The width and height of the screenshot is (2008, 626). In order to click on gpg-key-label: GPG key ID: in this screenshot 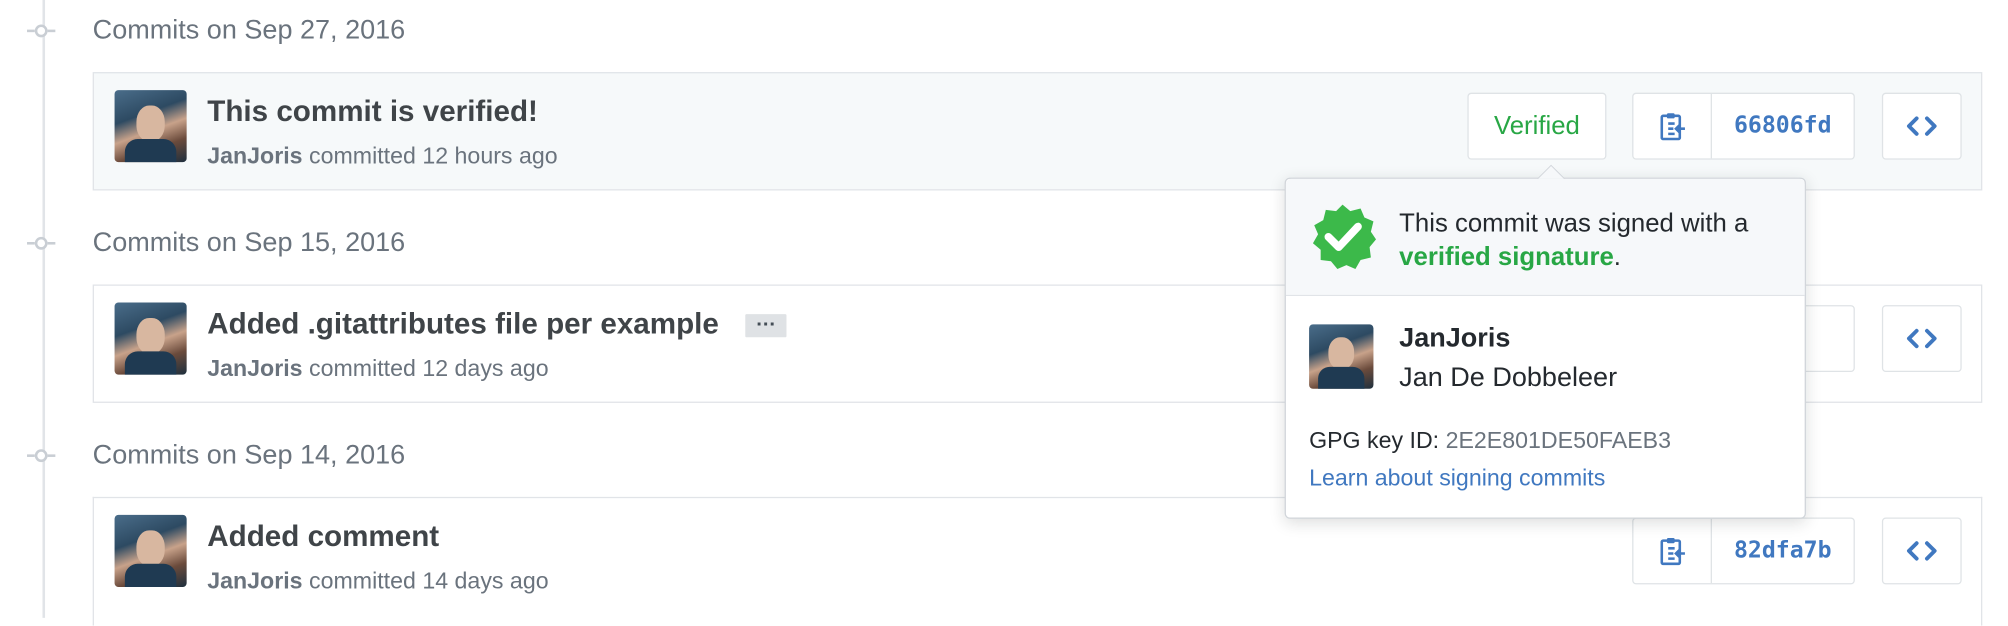, I will do `click(1374, 440)`.